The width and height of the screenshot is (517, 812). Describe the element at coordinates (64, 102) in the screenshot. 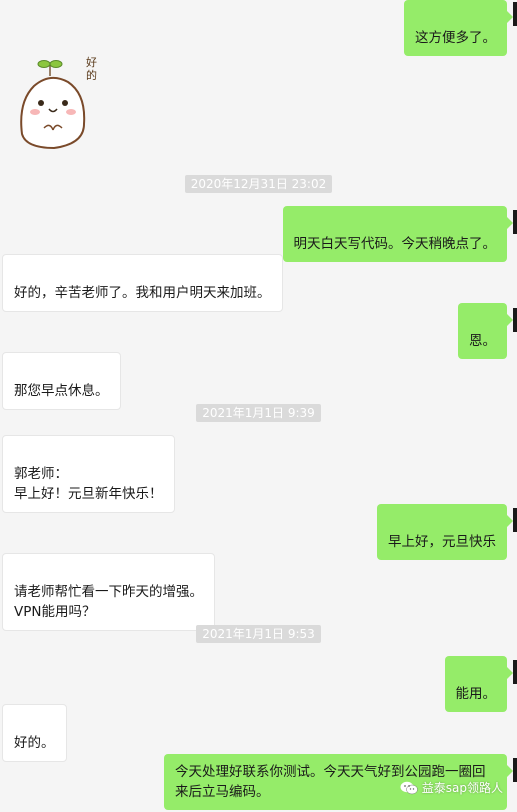

I see `mochi-sticker-icon: 好的` at that location.